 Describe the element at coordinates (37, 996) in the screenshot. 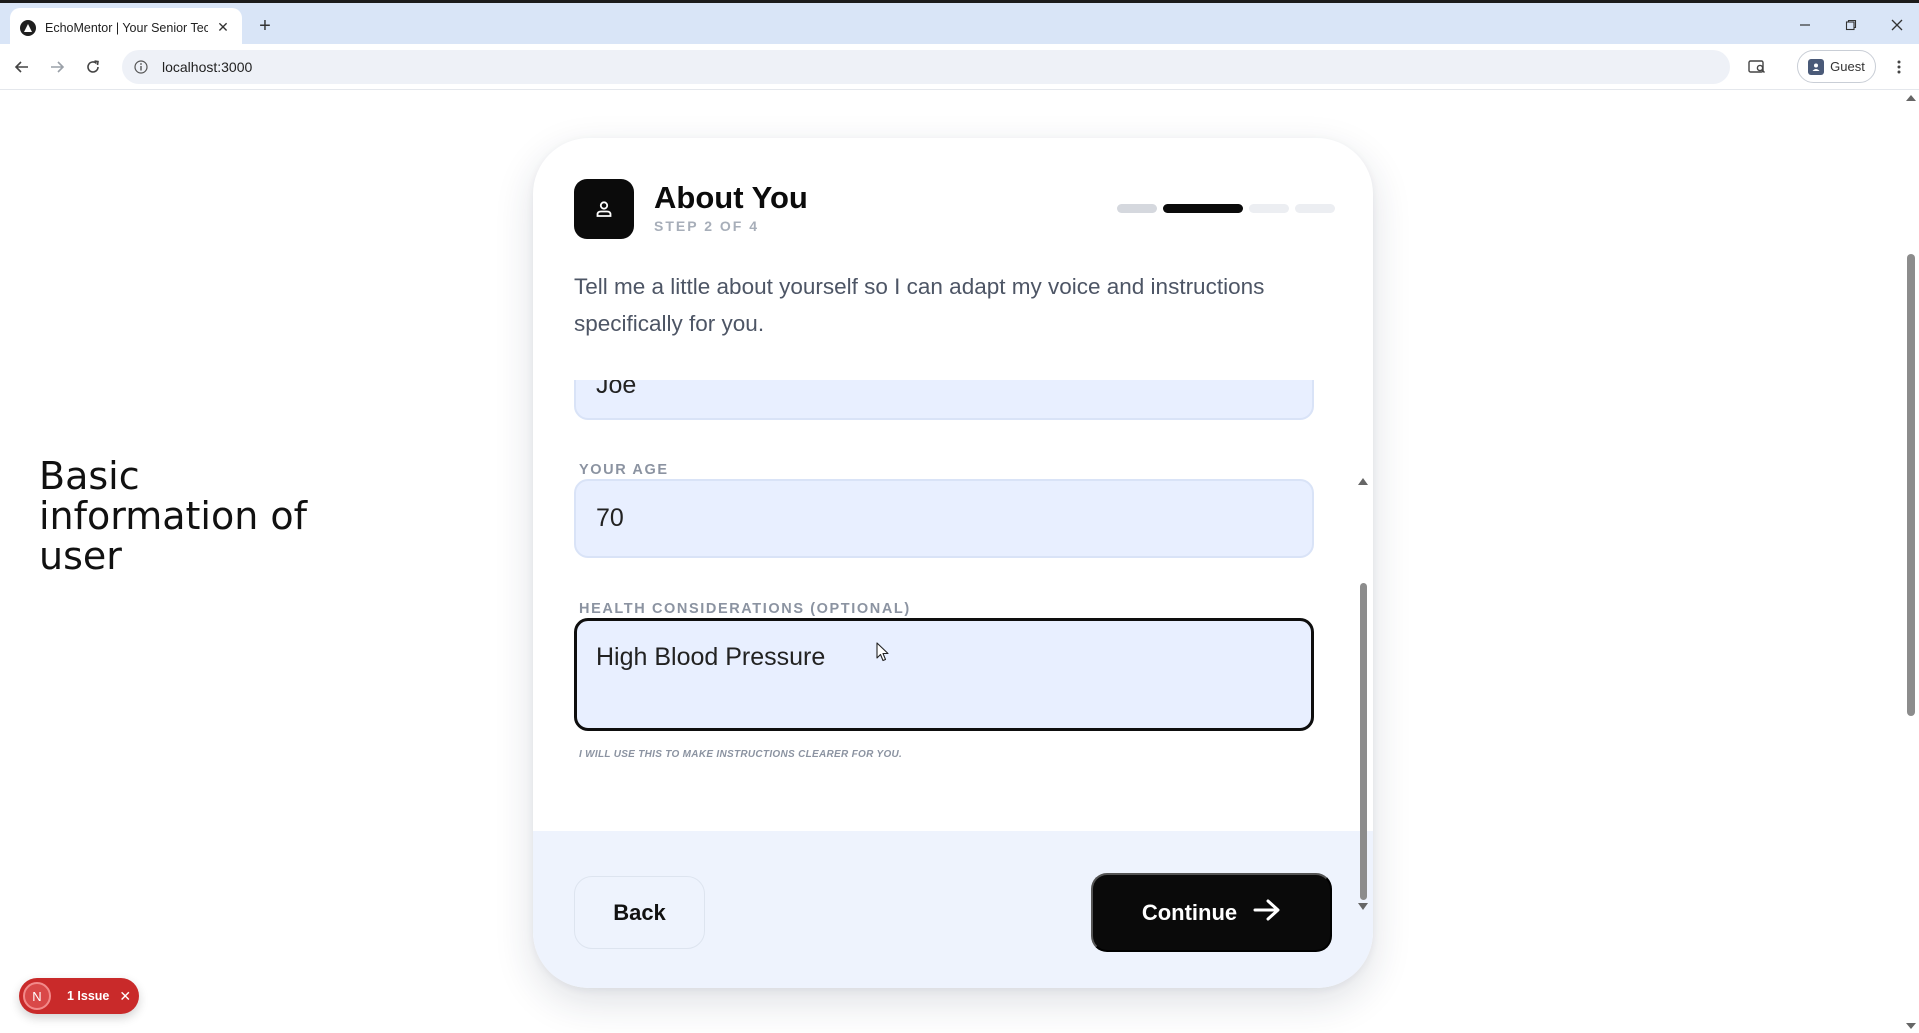

I see `nextjs-logo-icon: N` at that location.